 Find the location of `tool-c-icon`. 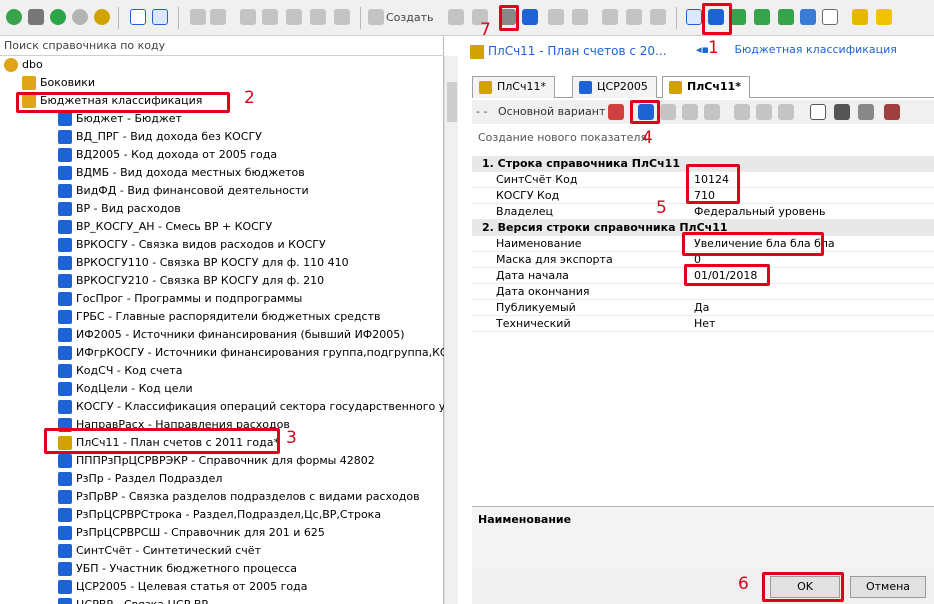

tool-c-icon is located at coordinates (690, 112).